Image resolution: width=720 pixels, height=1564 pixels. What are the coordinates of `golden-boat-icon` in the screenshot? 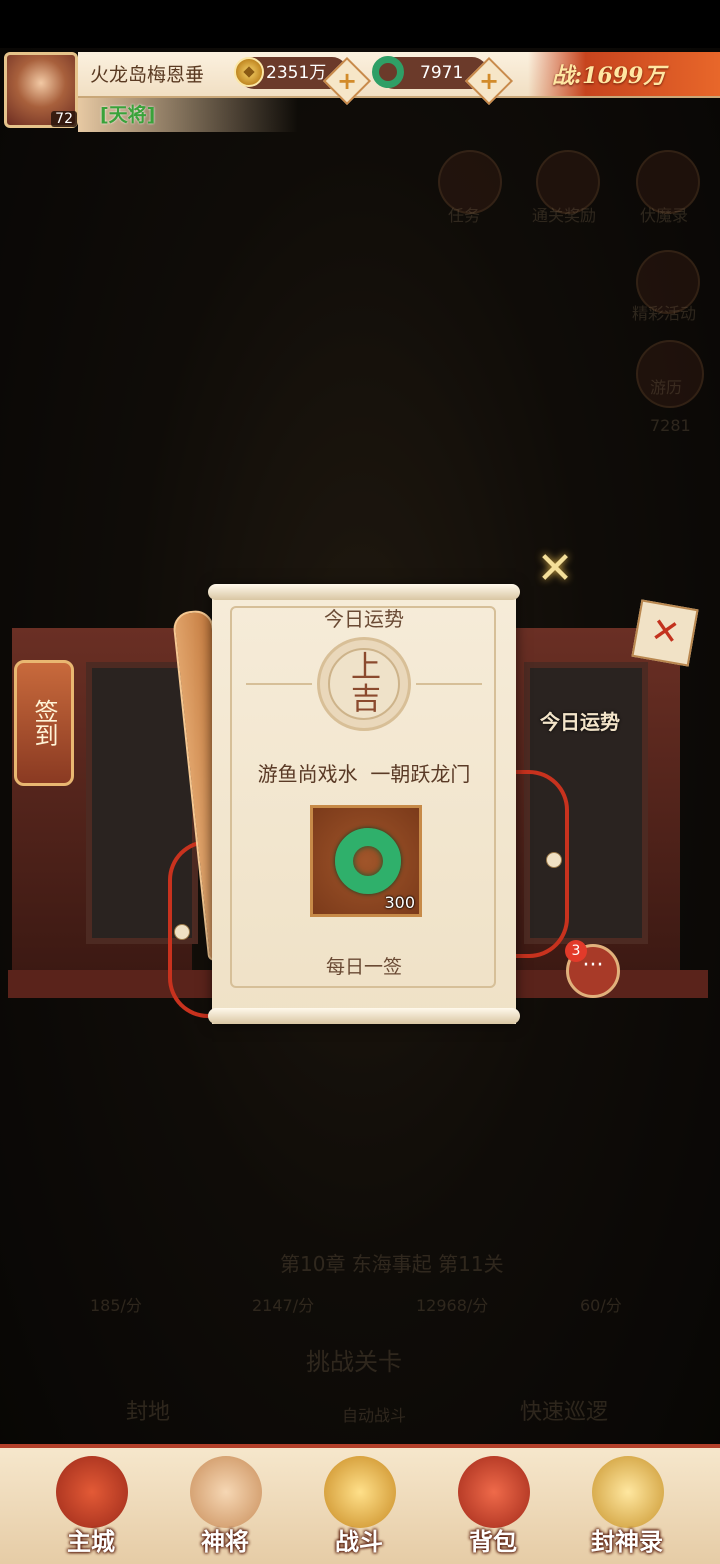 It's located at (628, 1492).